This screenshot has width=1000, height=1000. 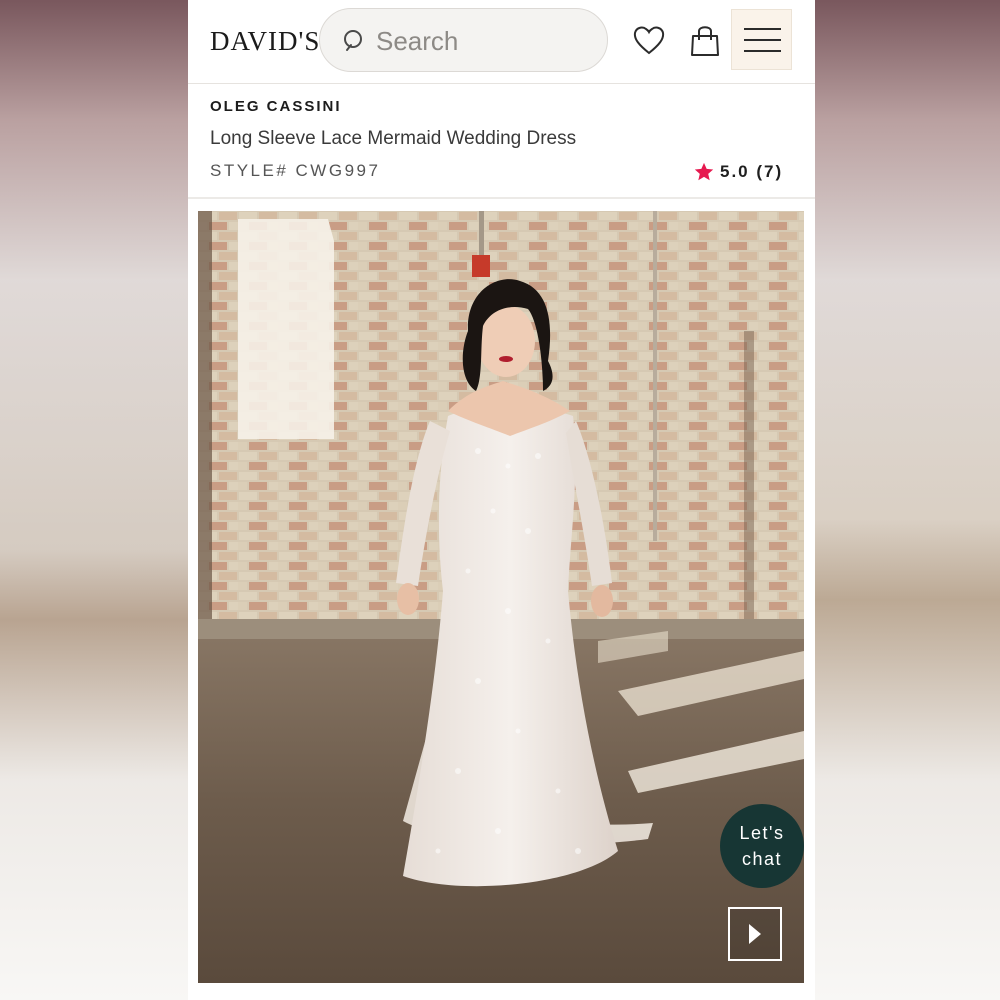 I want to click on video-play-button, so click(x=755, y=934).